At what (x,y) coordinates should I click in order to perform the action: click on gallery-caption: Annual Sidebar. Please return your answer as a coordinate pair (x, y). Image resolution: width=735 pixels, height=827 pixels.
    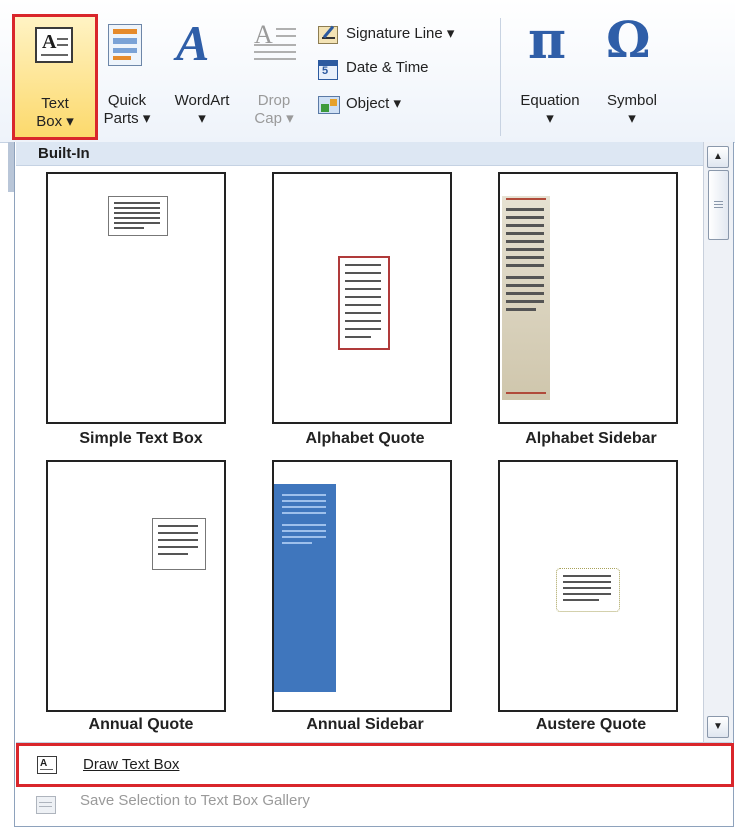
    Looking at the image, I should click on (365, 724).